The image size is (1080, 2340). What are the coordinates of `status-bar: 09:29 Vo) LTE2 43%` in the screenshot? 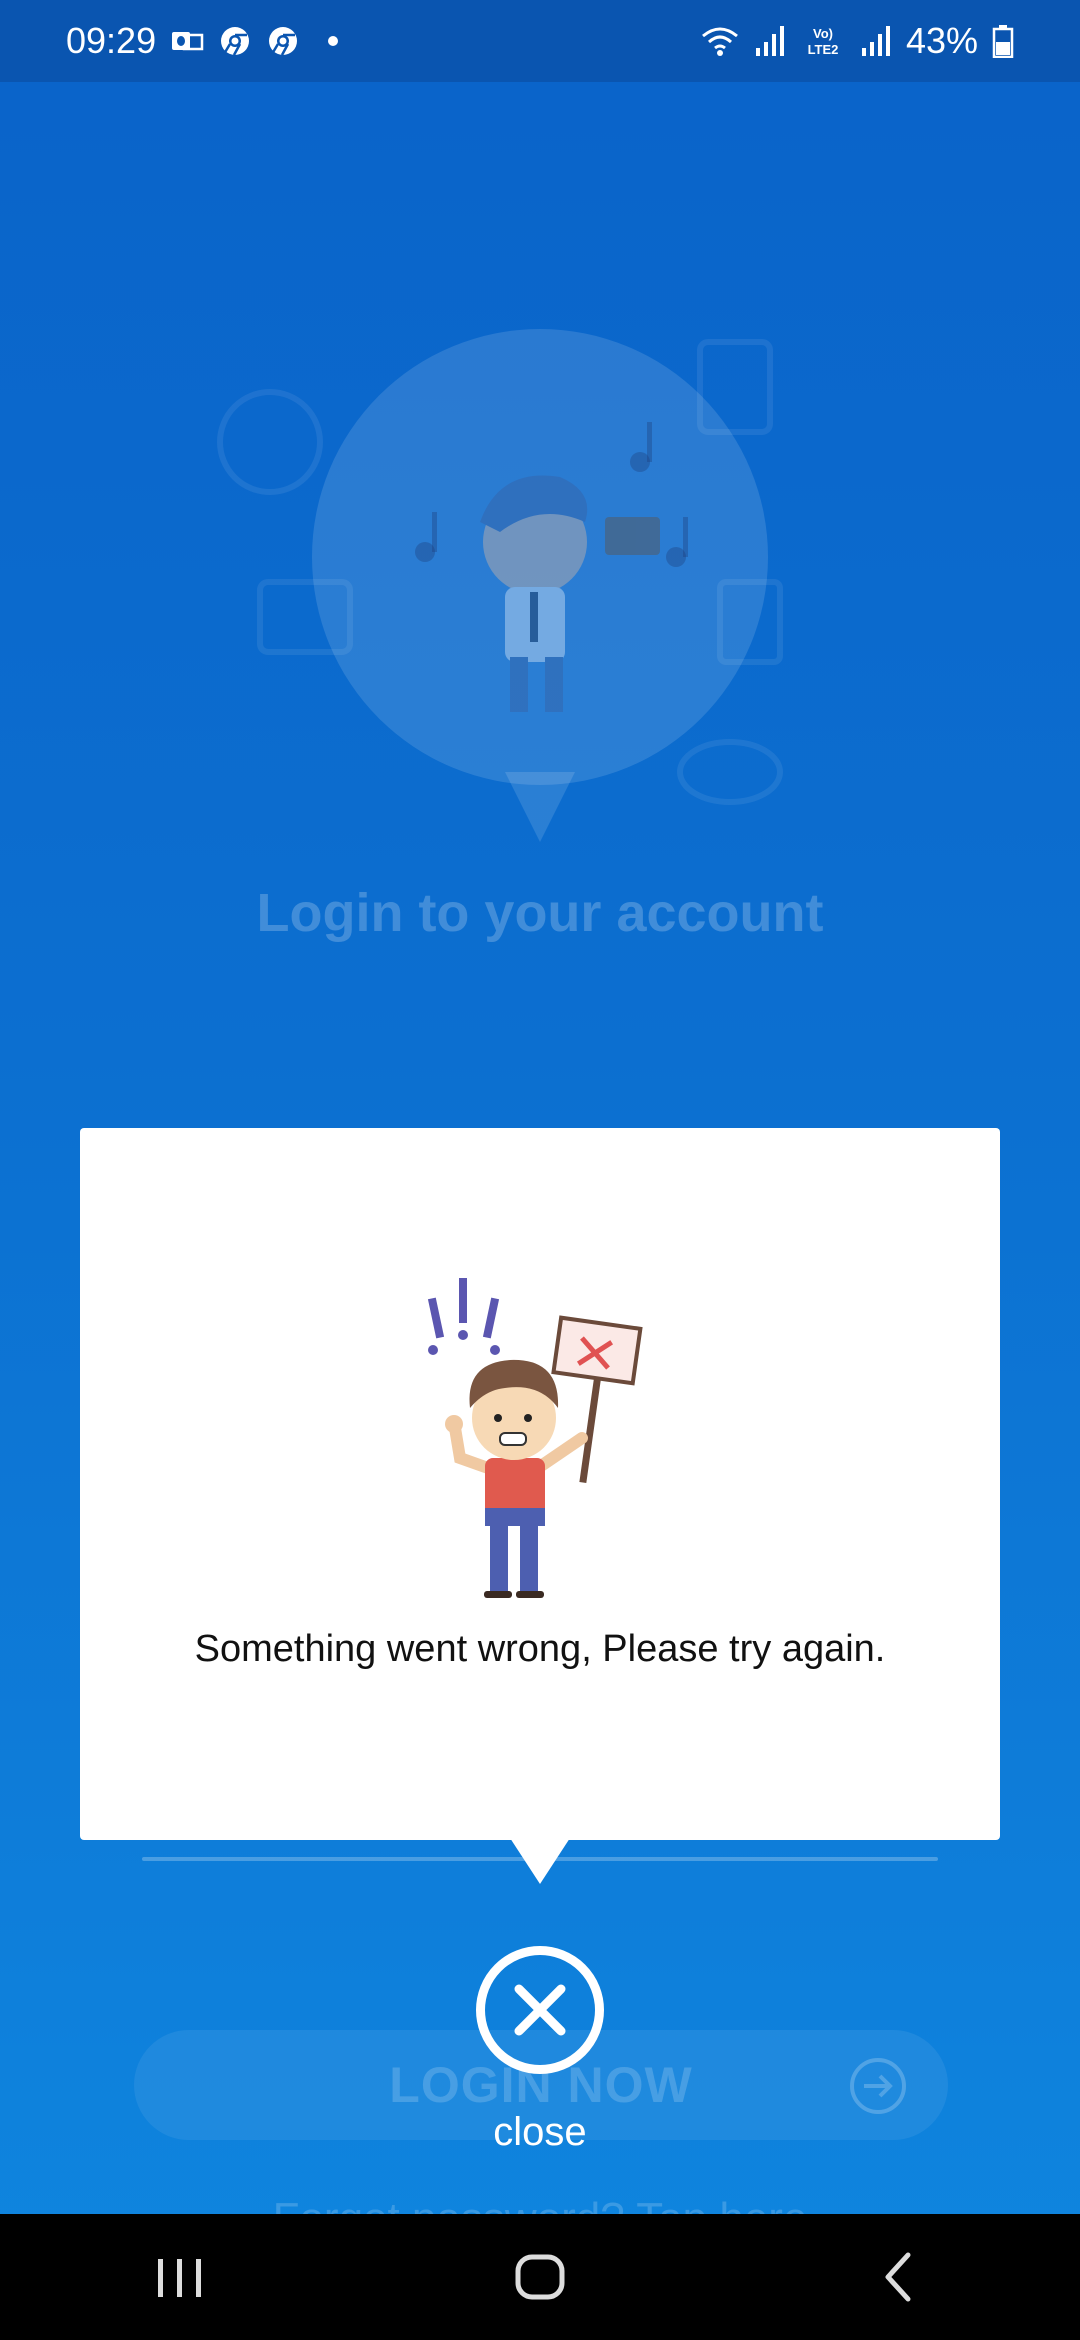 It's located at (540, 41).